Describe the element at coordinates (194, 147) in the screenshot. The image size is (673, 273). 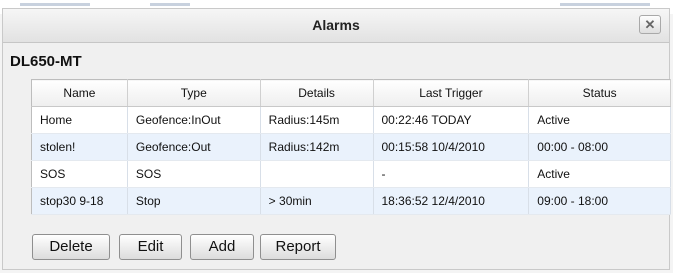
I see `cell-type: Geofence:Out` at that location.